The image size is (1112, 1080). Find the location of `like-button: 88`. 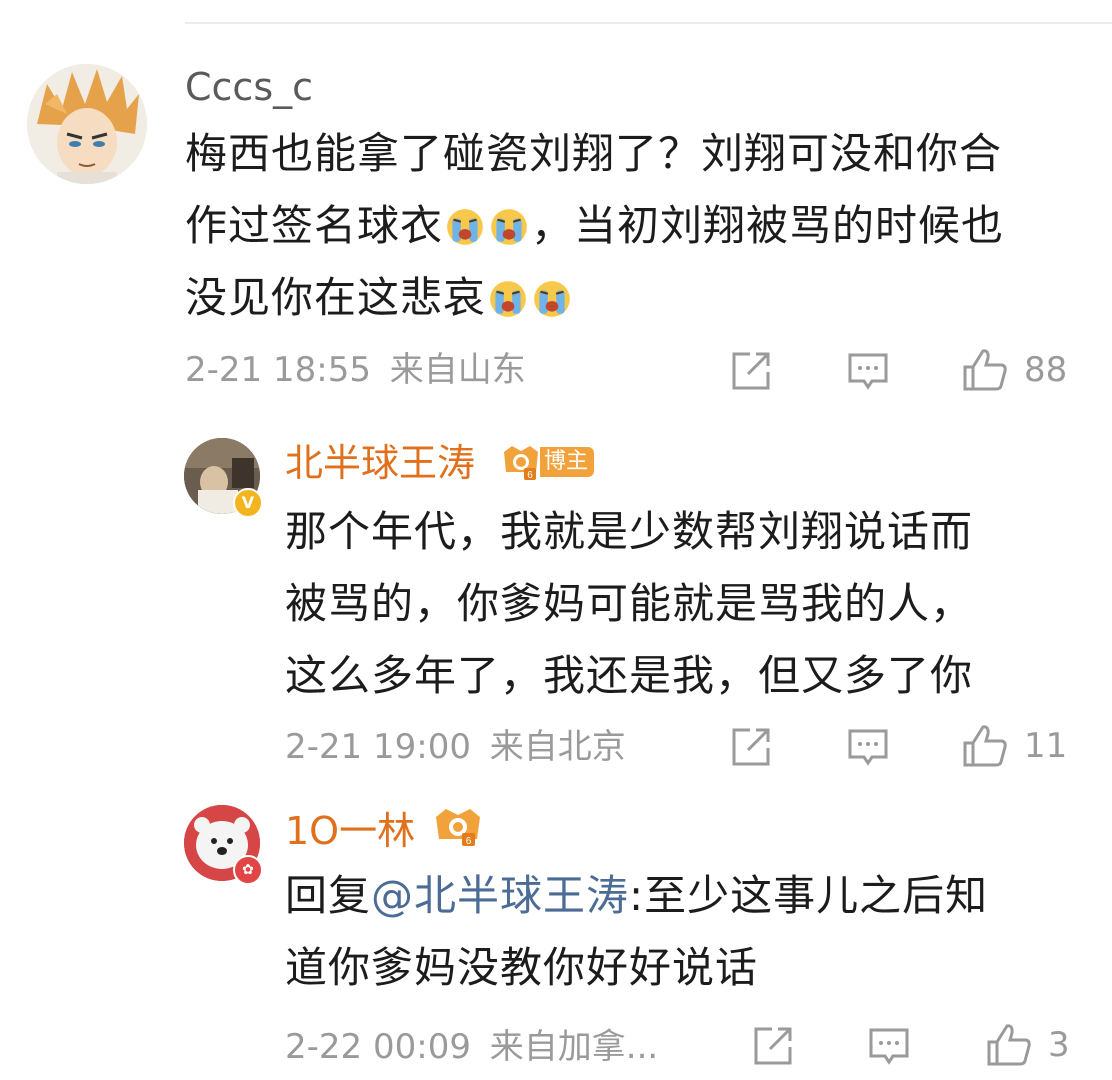

like-button: 88 is located at coordinates (1013, 370).